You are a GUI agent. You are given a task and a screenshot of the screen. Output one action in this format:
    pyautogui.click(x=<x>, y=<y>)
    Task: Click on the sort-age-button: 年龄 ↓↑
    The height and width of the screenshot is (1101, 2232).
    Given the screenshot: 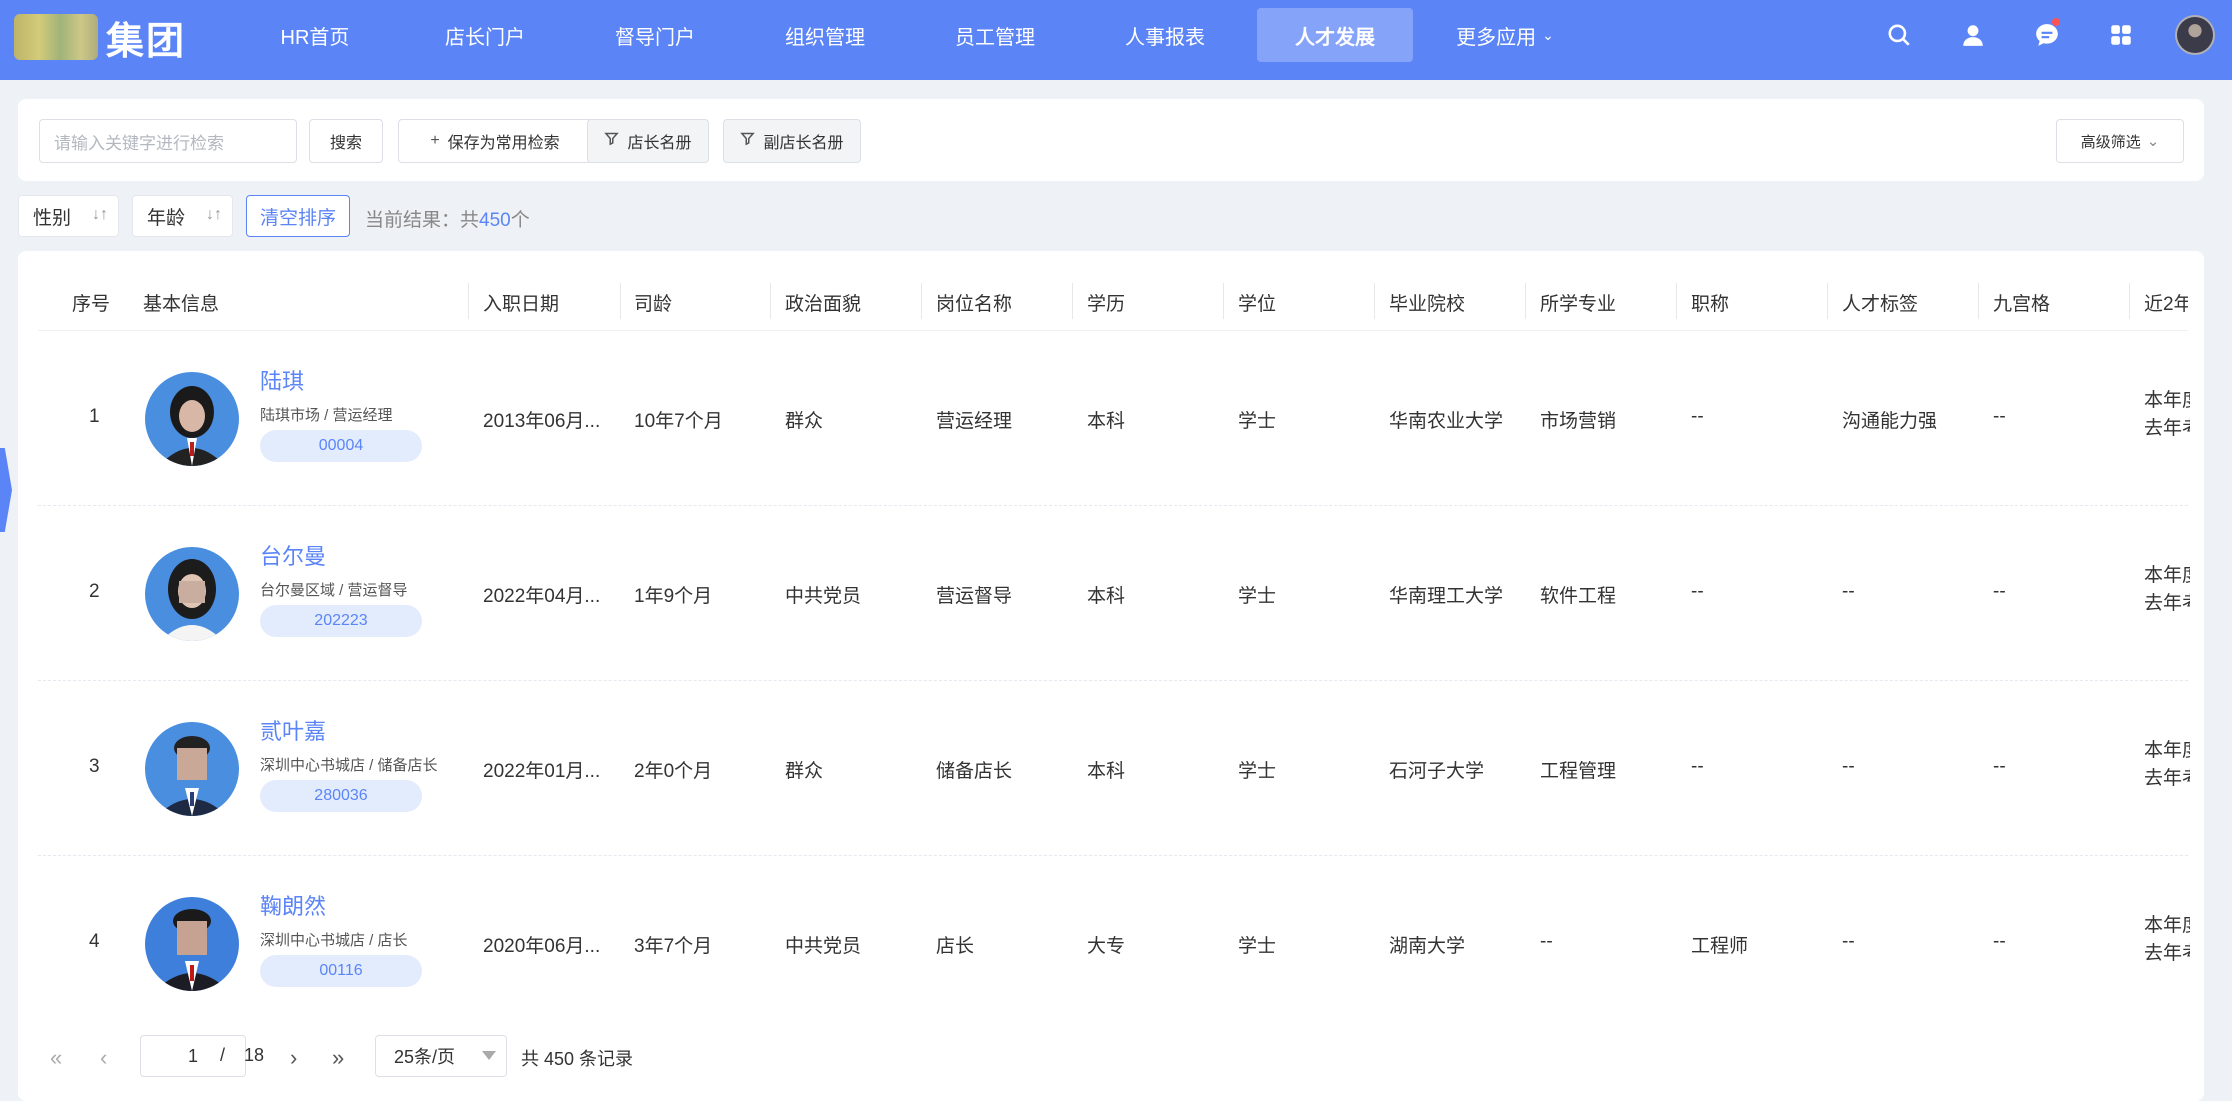 What is the action you would take?
    pyautogui.click(x=182, y=216)
    